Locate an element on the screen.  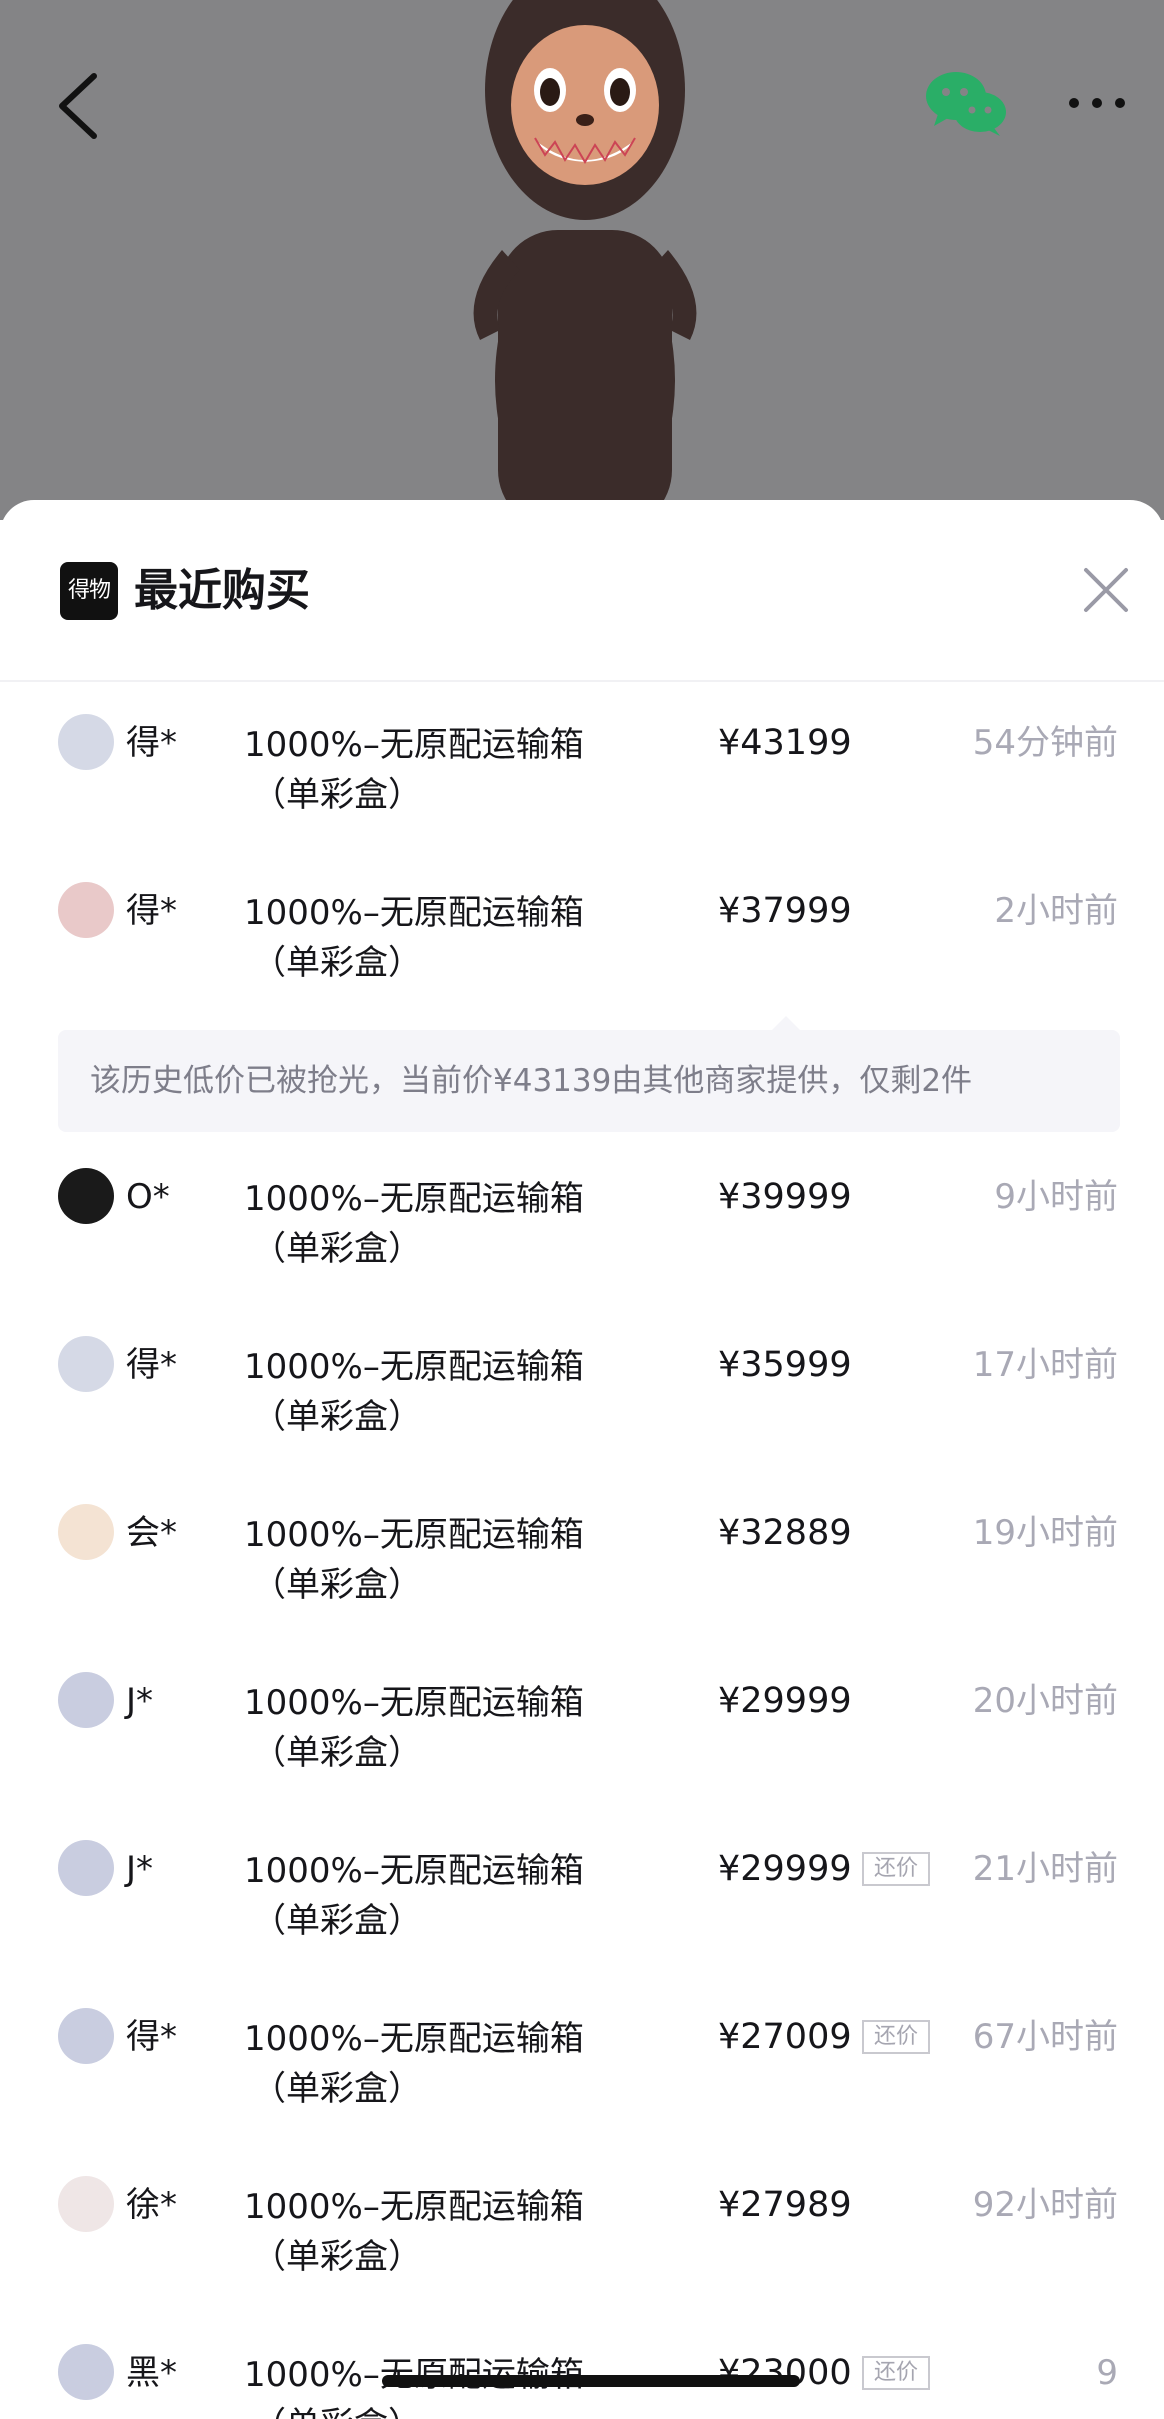
more-button is located at coordinates (1097, 103).